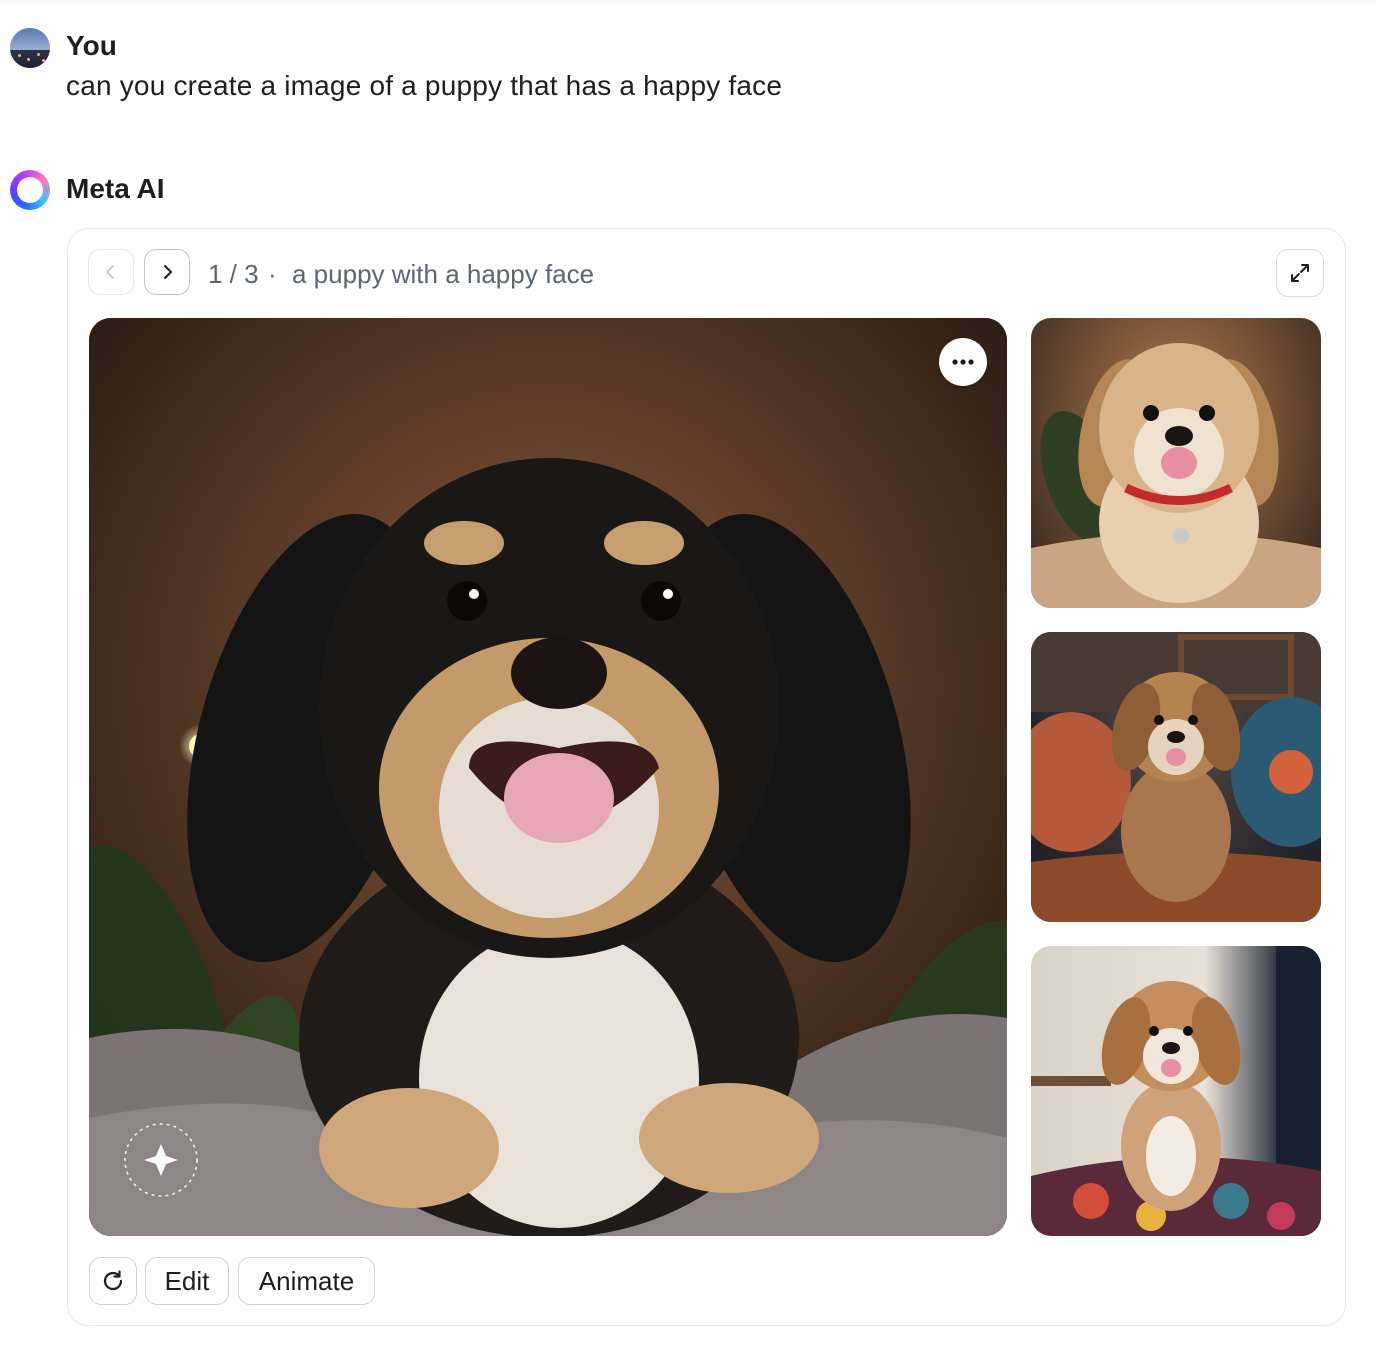  I want to click on image-counter: 1 / 3, so click(233, 274).